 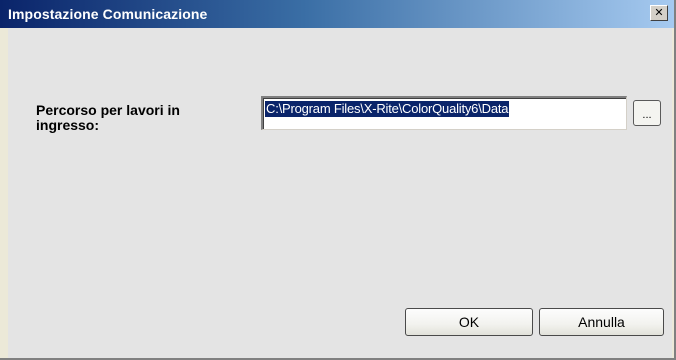 I want to click on ok-button: OK, so click(x=469, y=322).